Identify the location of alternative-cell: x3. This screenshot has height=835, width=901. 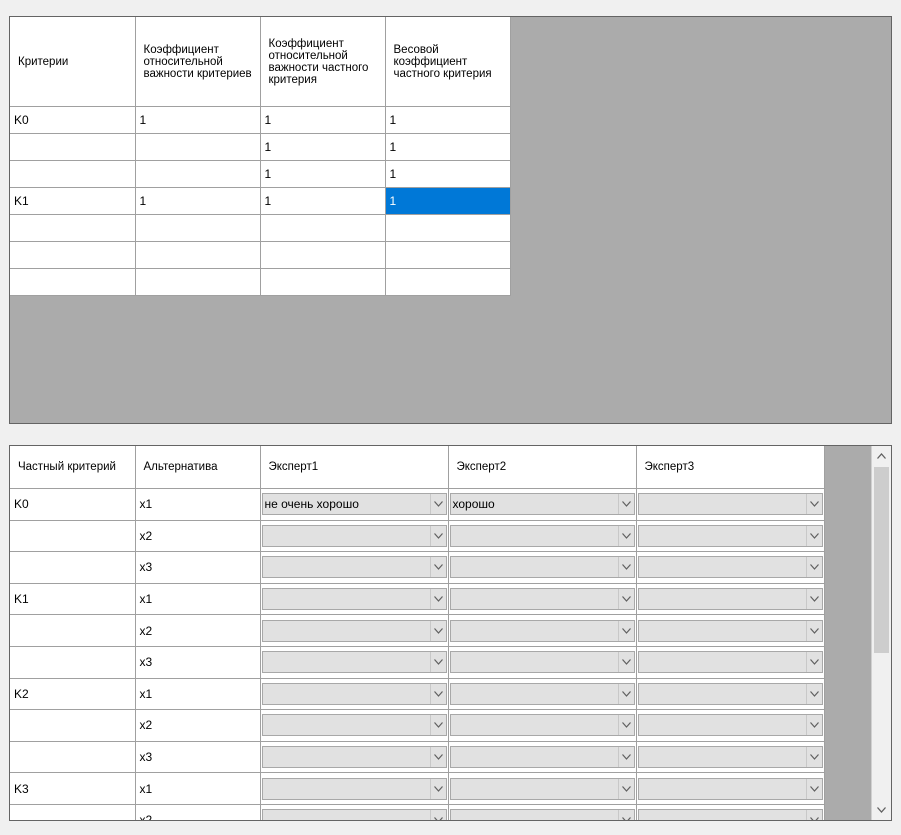
(198, 567).